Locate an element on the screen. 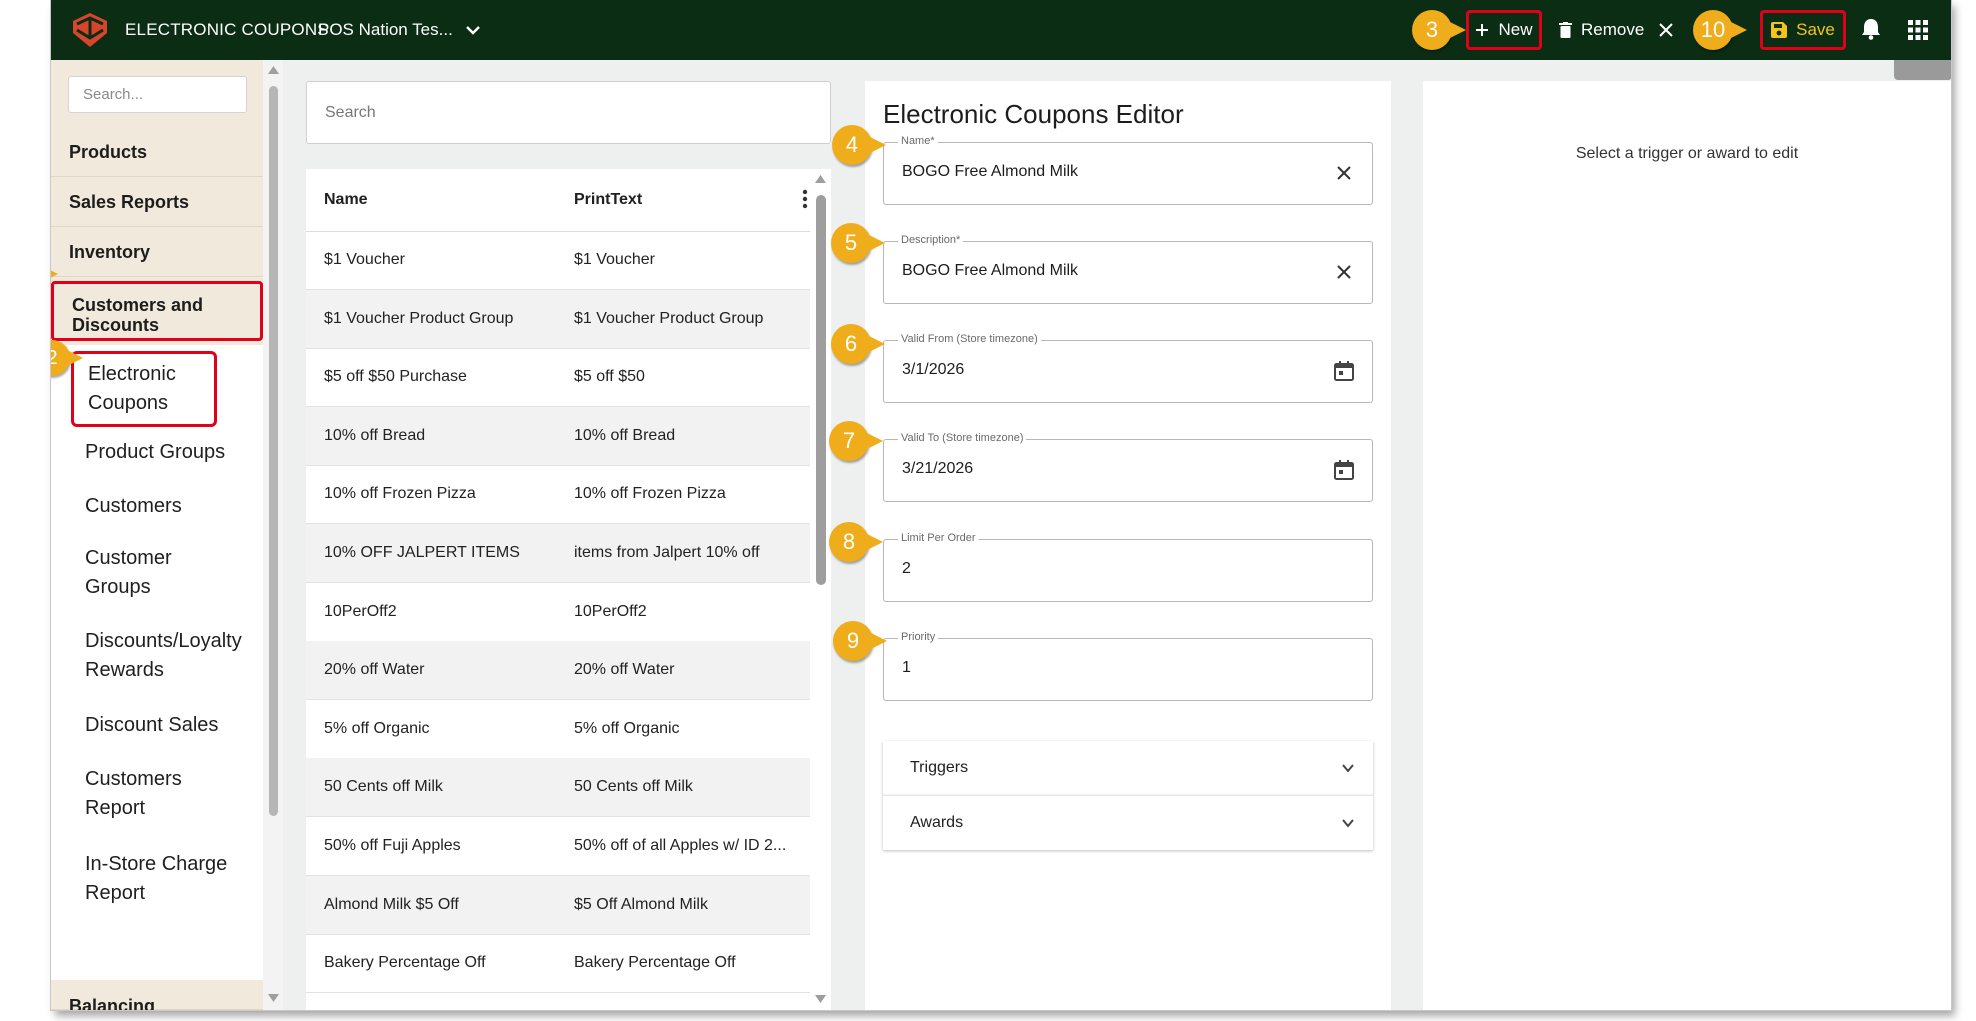 The height and width of the screenshot is (1021, 1976). callout-marker: 10 is located at coordinates (1720, 30).